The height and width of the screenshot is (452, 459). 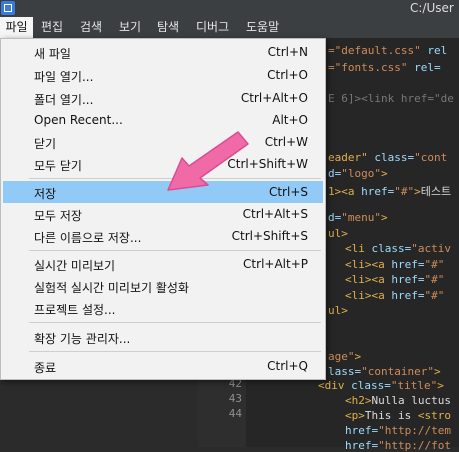 I want to click on menu-item-shortcut: Ctrl+O, so click(x=287, y=75).